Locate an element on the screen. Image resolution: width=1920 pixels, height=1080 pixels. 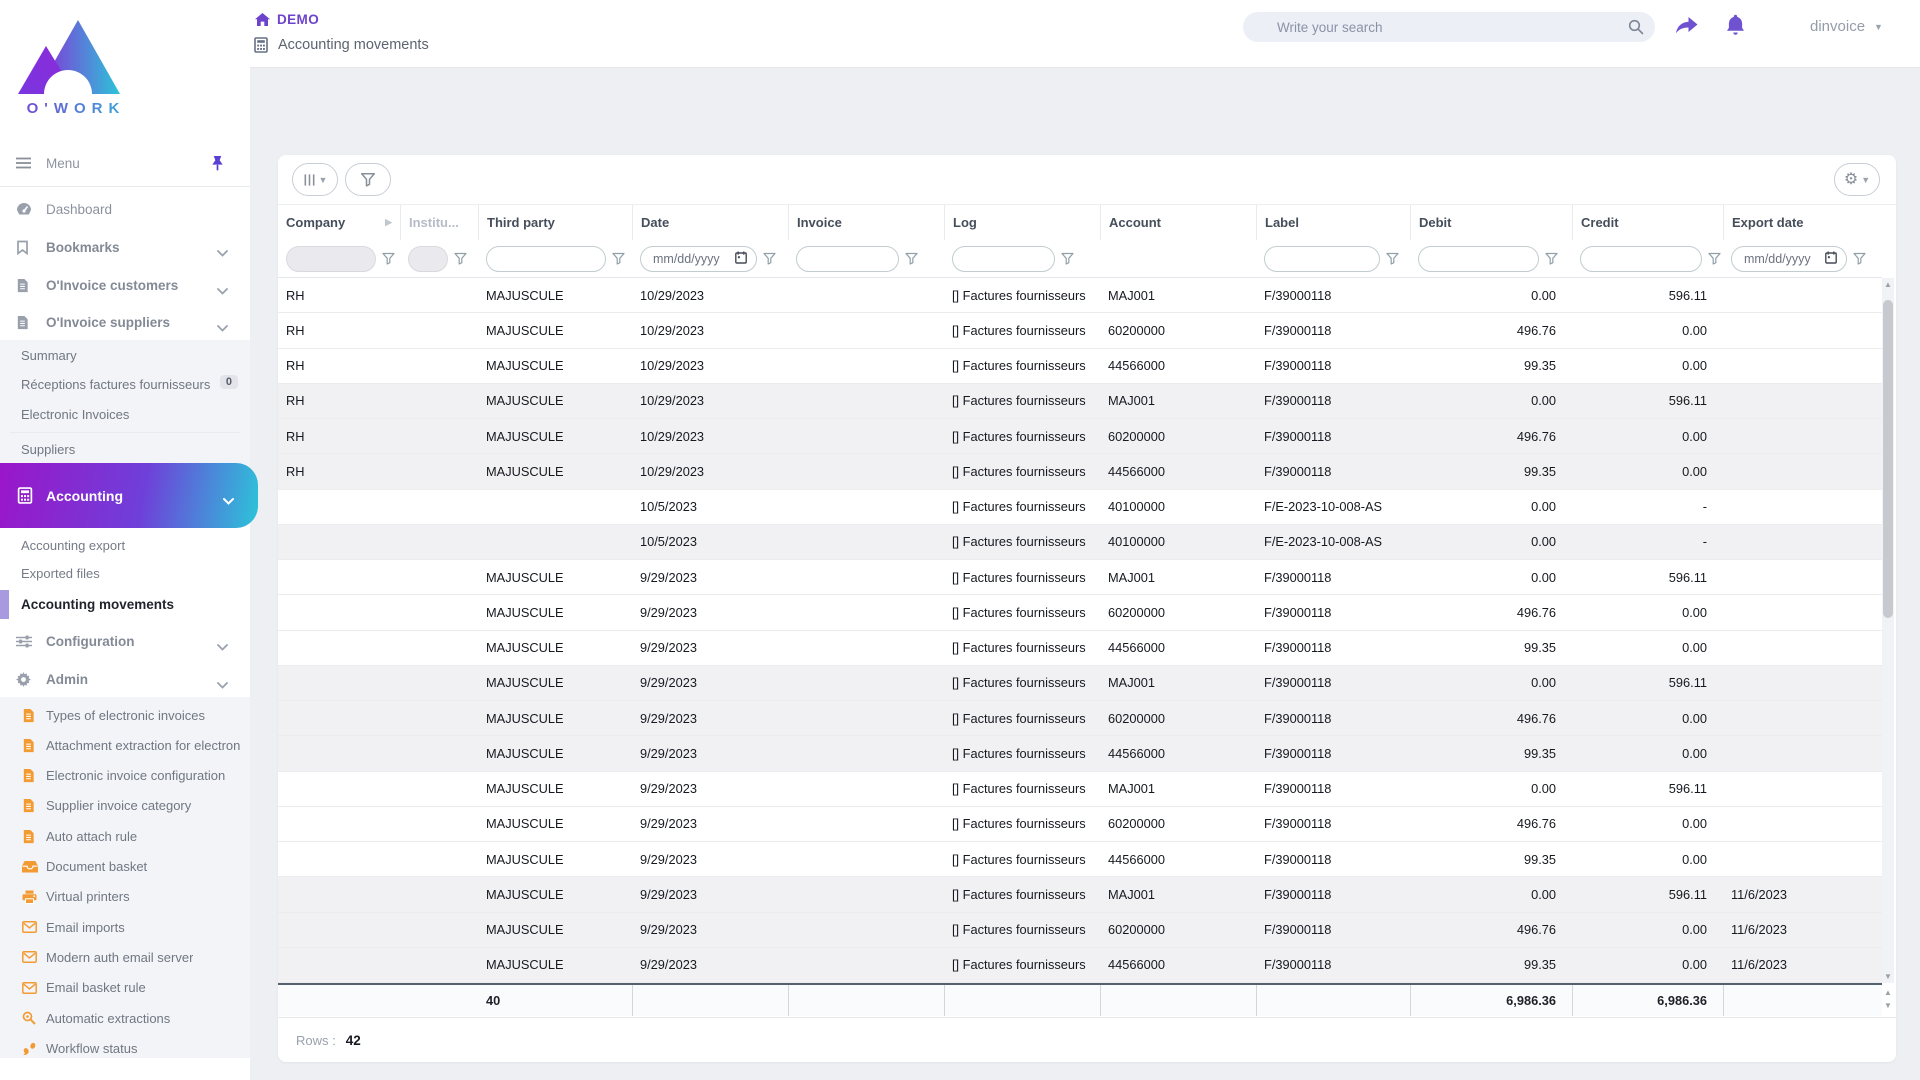
filter-input-third_party is located at coordinates (546, 258).